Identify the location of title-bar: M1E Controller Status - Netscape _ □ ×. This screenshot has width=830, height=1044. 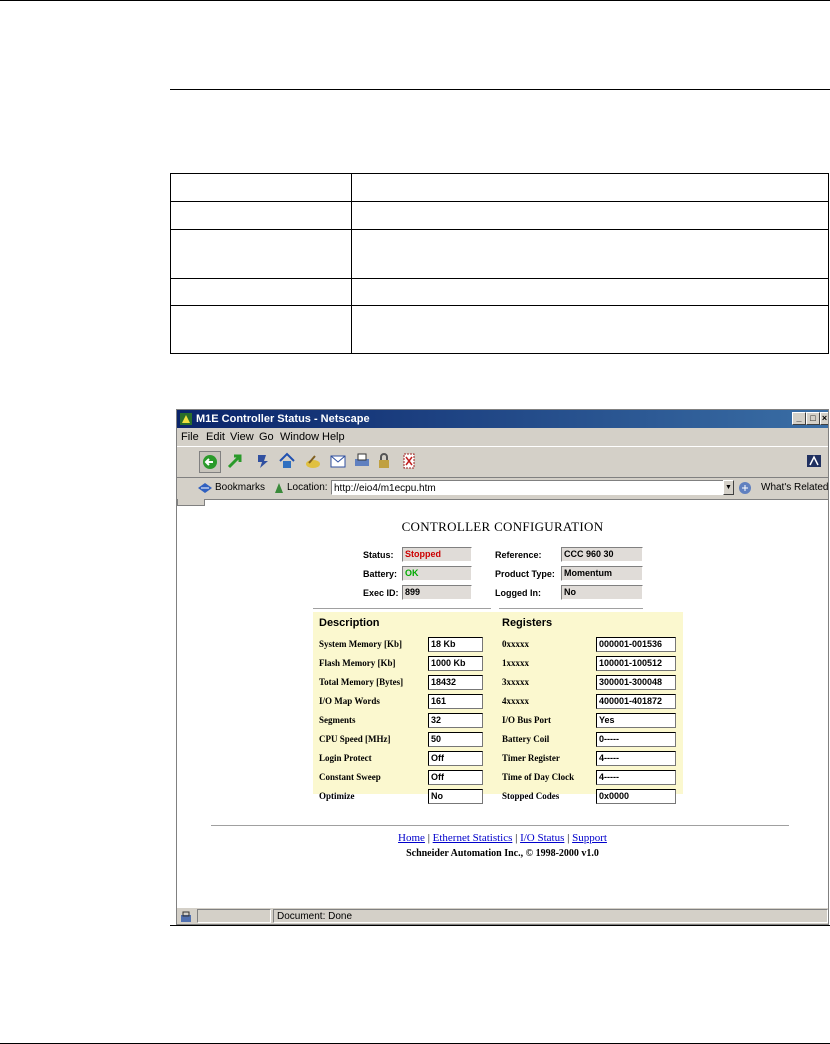
(502, 419).